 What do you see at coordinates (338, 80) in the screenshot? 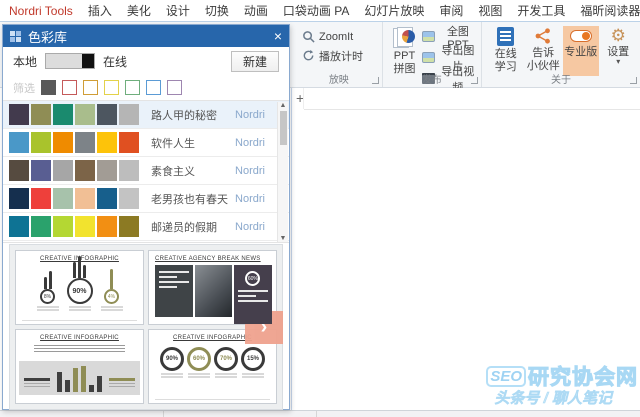
I see `group-label-playback: 放映` at bounding box center [338, 80].